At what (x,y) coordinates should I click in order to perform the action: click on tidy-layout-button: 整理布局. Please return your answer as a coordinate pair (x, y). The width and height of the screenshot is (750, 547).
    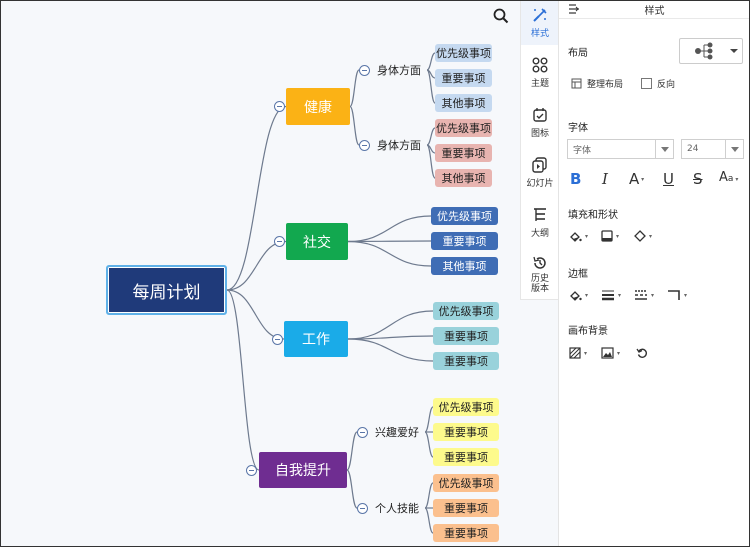
    Looking at the image, I should click on (597, 83).